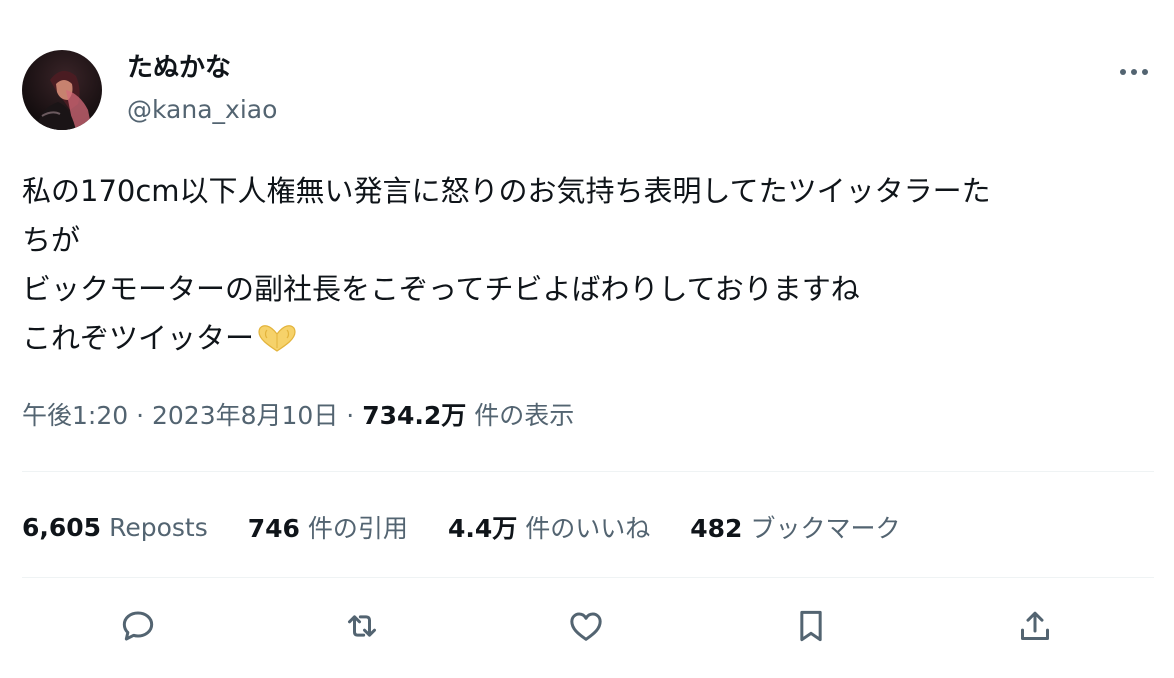 The height and width of the screenshot is (678, 1174). I want to click on quotes-count: 746, so click(273, 528).